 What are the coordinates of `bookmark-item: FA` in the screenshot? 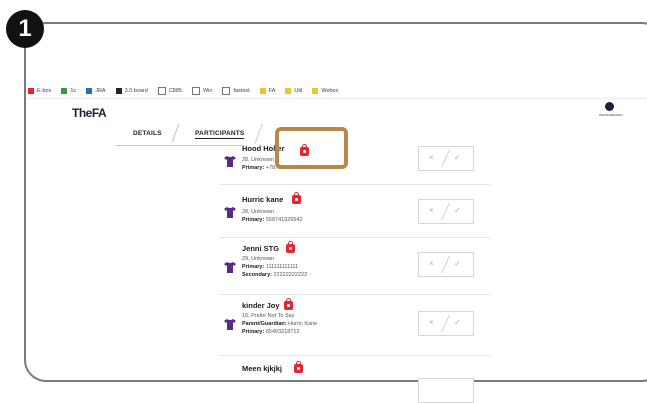 It's located at (267, 91).